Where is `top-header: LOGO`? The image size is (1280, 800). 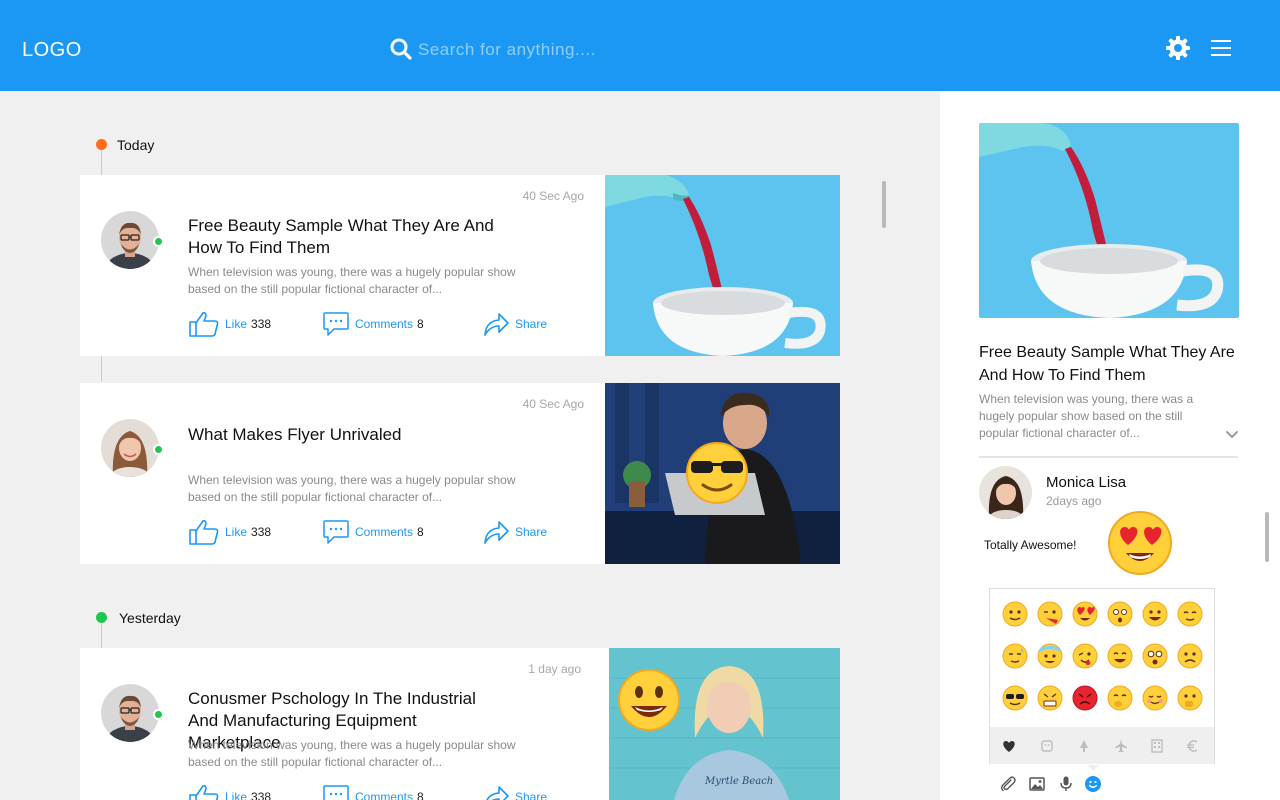
top-header: LOGO is located at coordinates (640, 45).